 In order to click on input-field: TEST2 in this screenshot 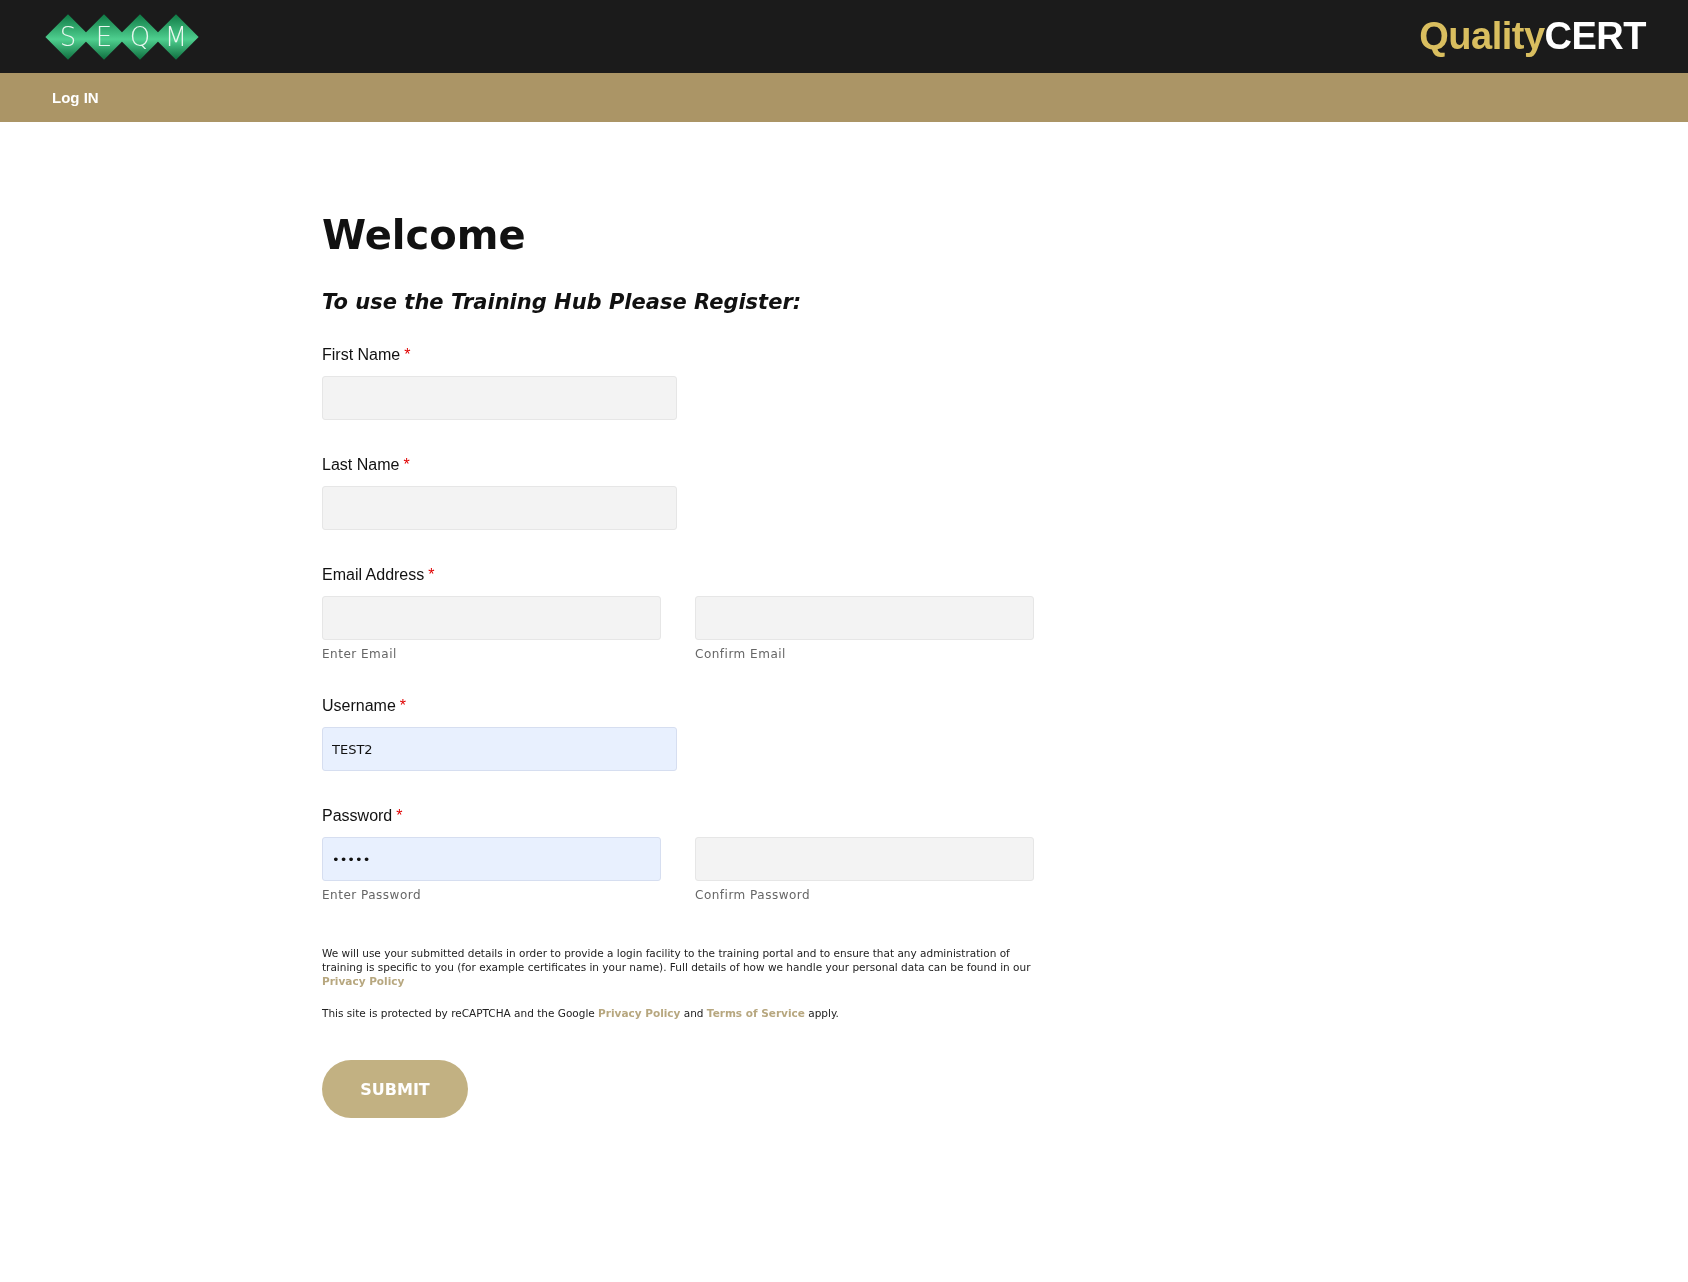, I will do `click(499, 749)`.